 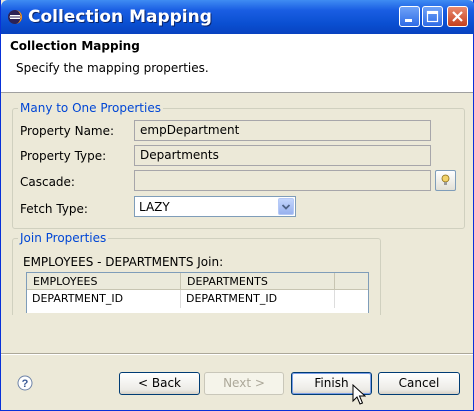 I want to click on cascade-lookup-button, so click(x=445, y=180).